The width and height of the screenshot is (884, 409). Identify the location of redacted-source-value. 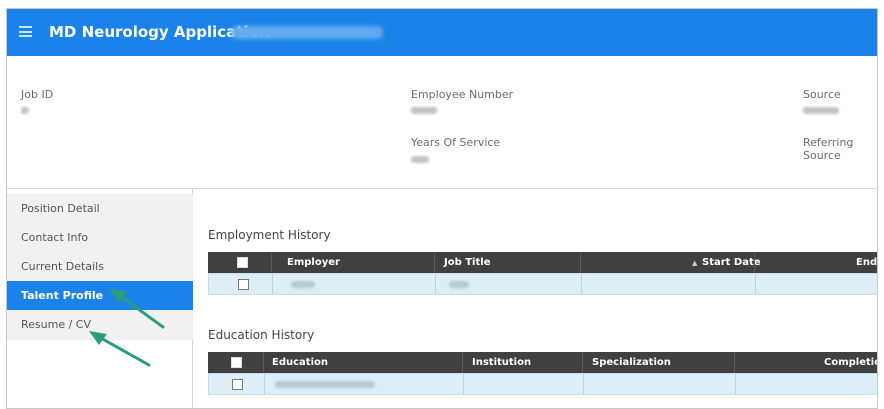
(821, 110).